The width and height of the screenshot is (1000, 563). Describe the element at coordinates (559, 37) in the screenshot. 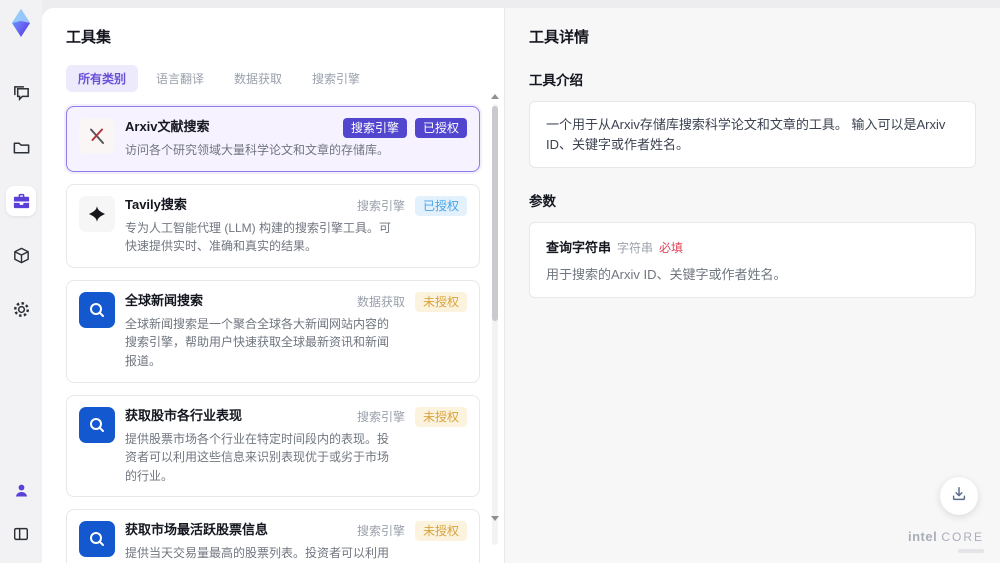

I see `details-title: 工具详情` at that location.